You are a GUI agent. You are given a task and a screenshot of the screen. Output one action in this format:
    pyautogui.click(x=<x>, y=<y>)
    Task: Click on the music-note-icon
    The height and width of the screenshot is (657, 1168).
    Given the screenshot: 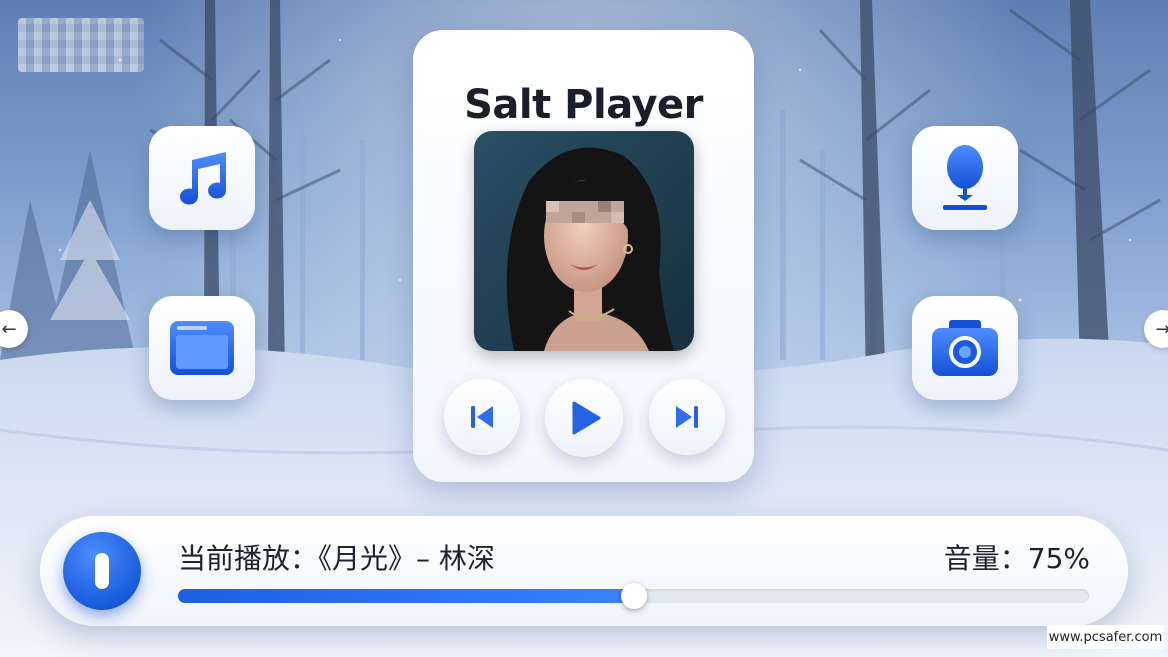 What is the action you would take?
    pyautogui.click(x=203, y=178)
    